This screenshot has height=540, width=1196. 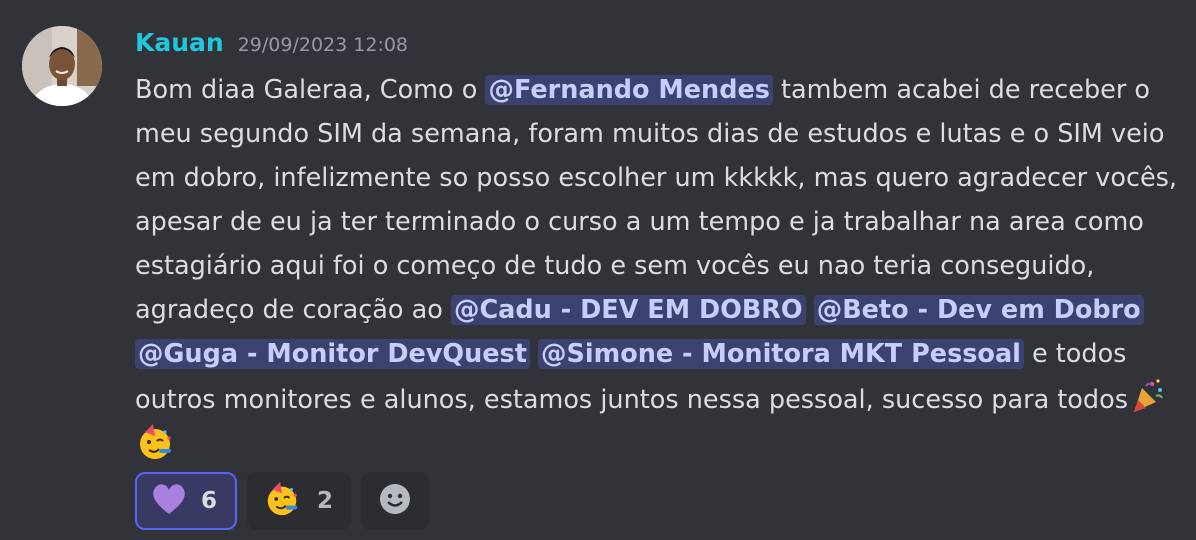 What do you see at coordinates (323, 45) in the screenshot?
I see `timestamp: 29/09/2023 12:08` at bounding box center [323, 45].